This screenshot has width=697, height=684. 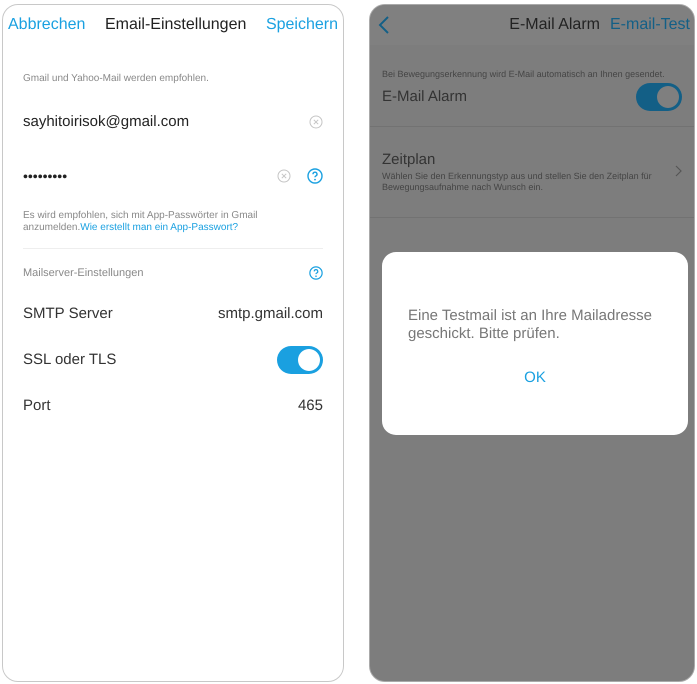 I want to click on cancel-button: Abbrechen, so click(x=47, y=25).